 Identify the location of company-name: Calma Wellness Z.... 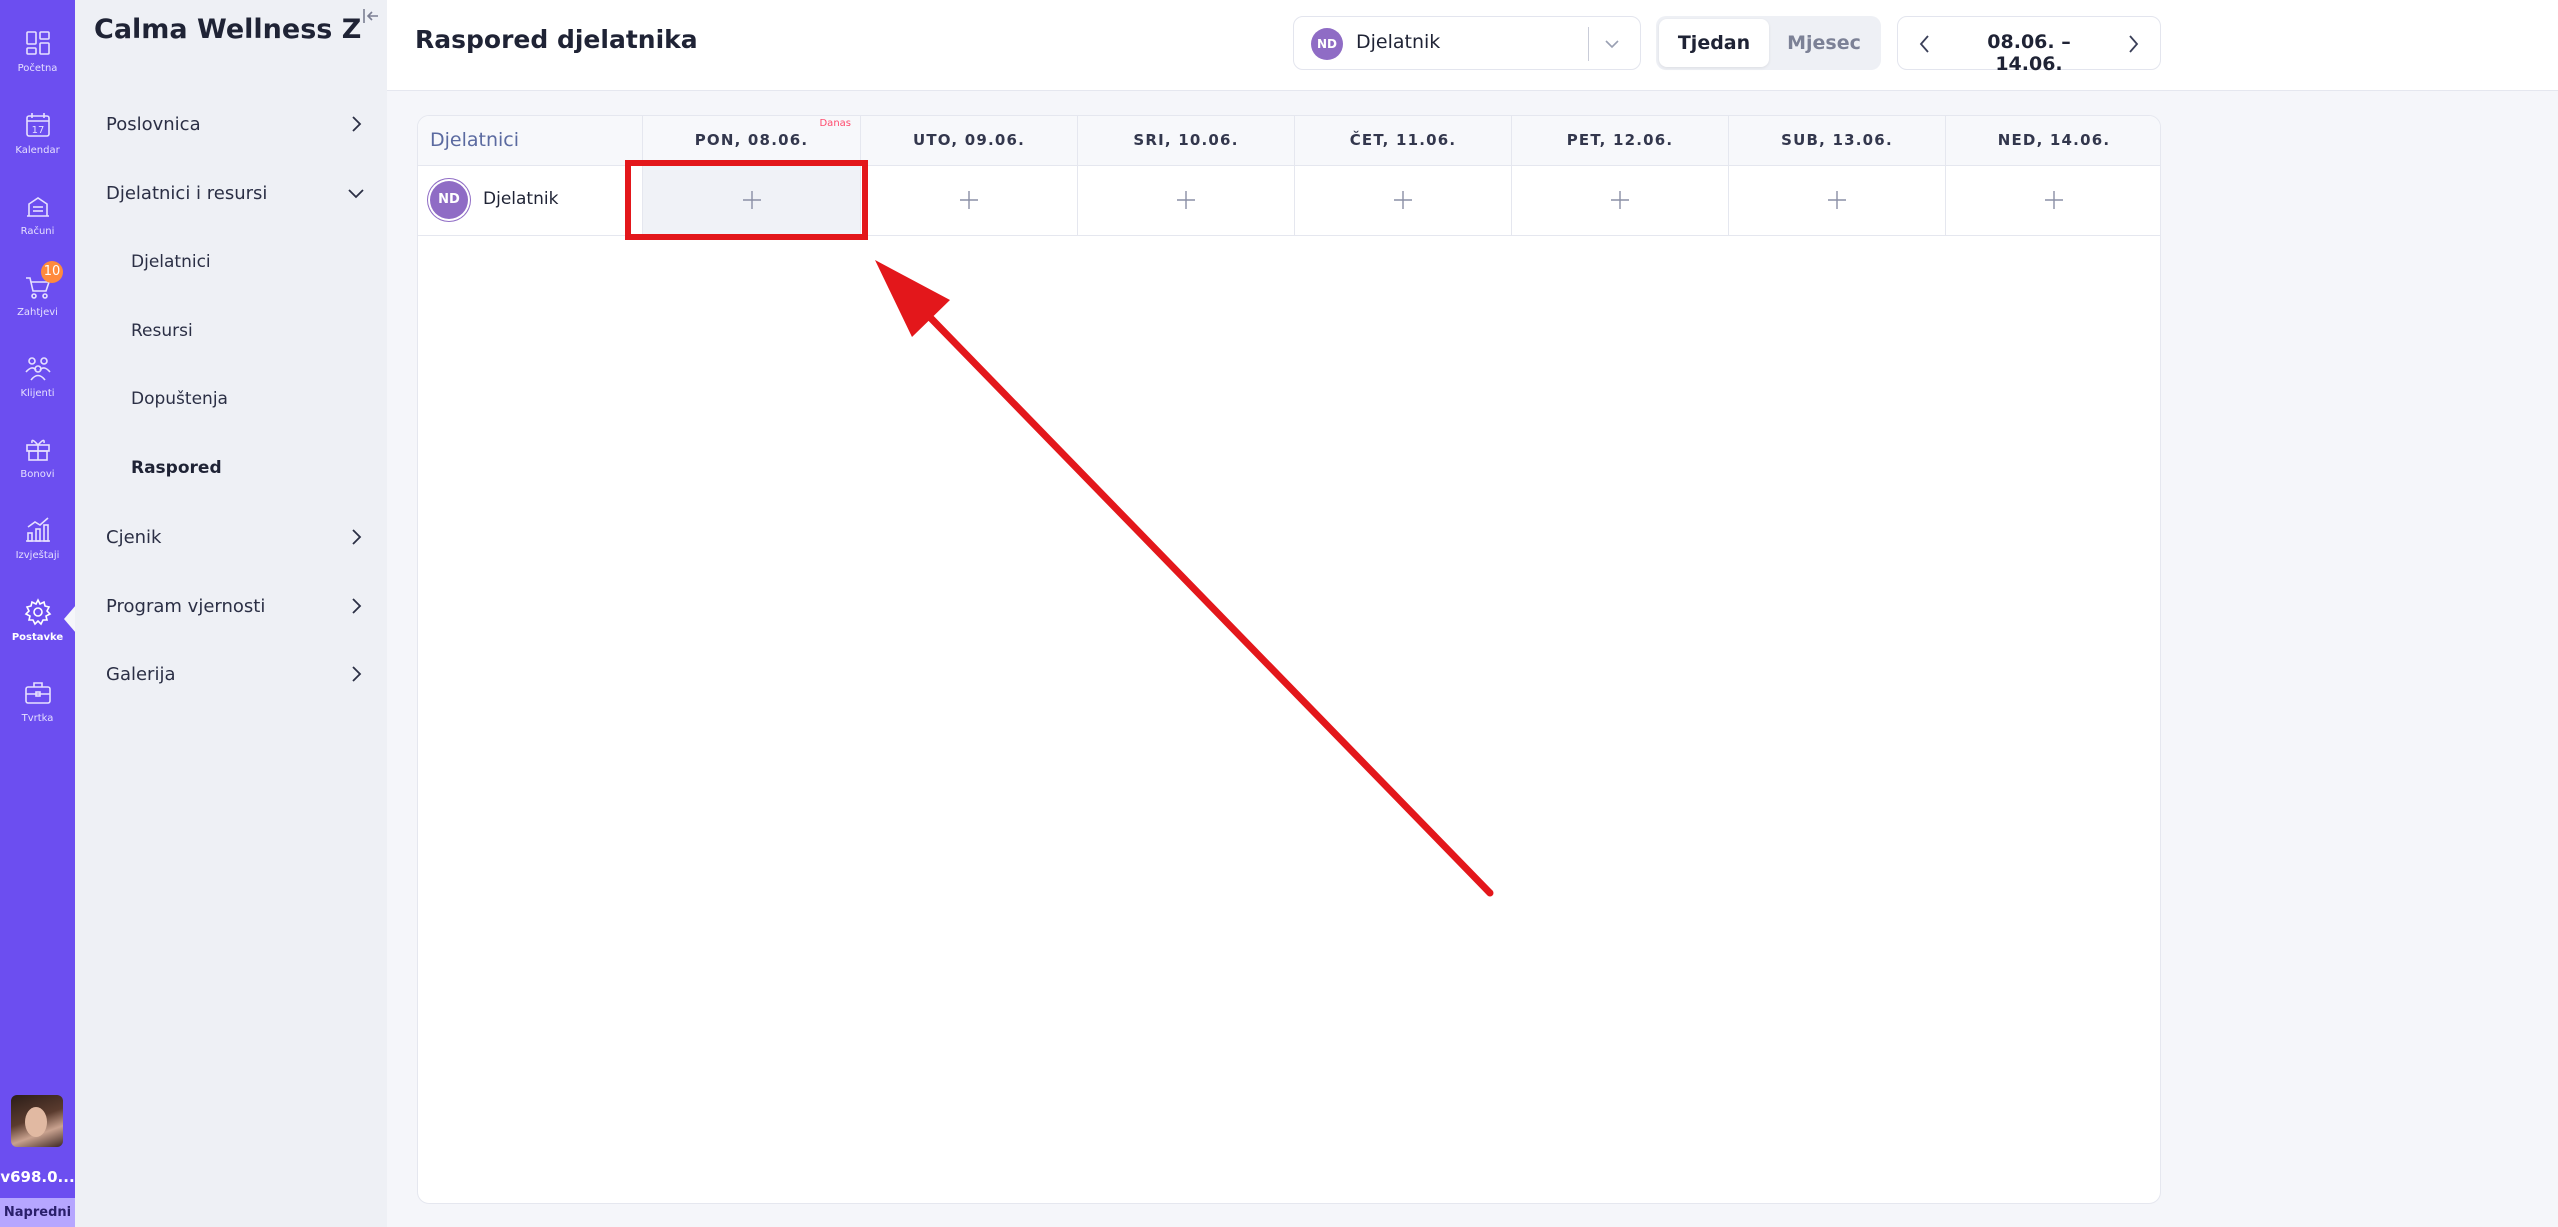
(229, 29).